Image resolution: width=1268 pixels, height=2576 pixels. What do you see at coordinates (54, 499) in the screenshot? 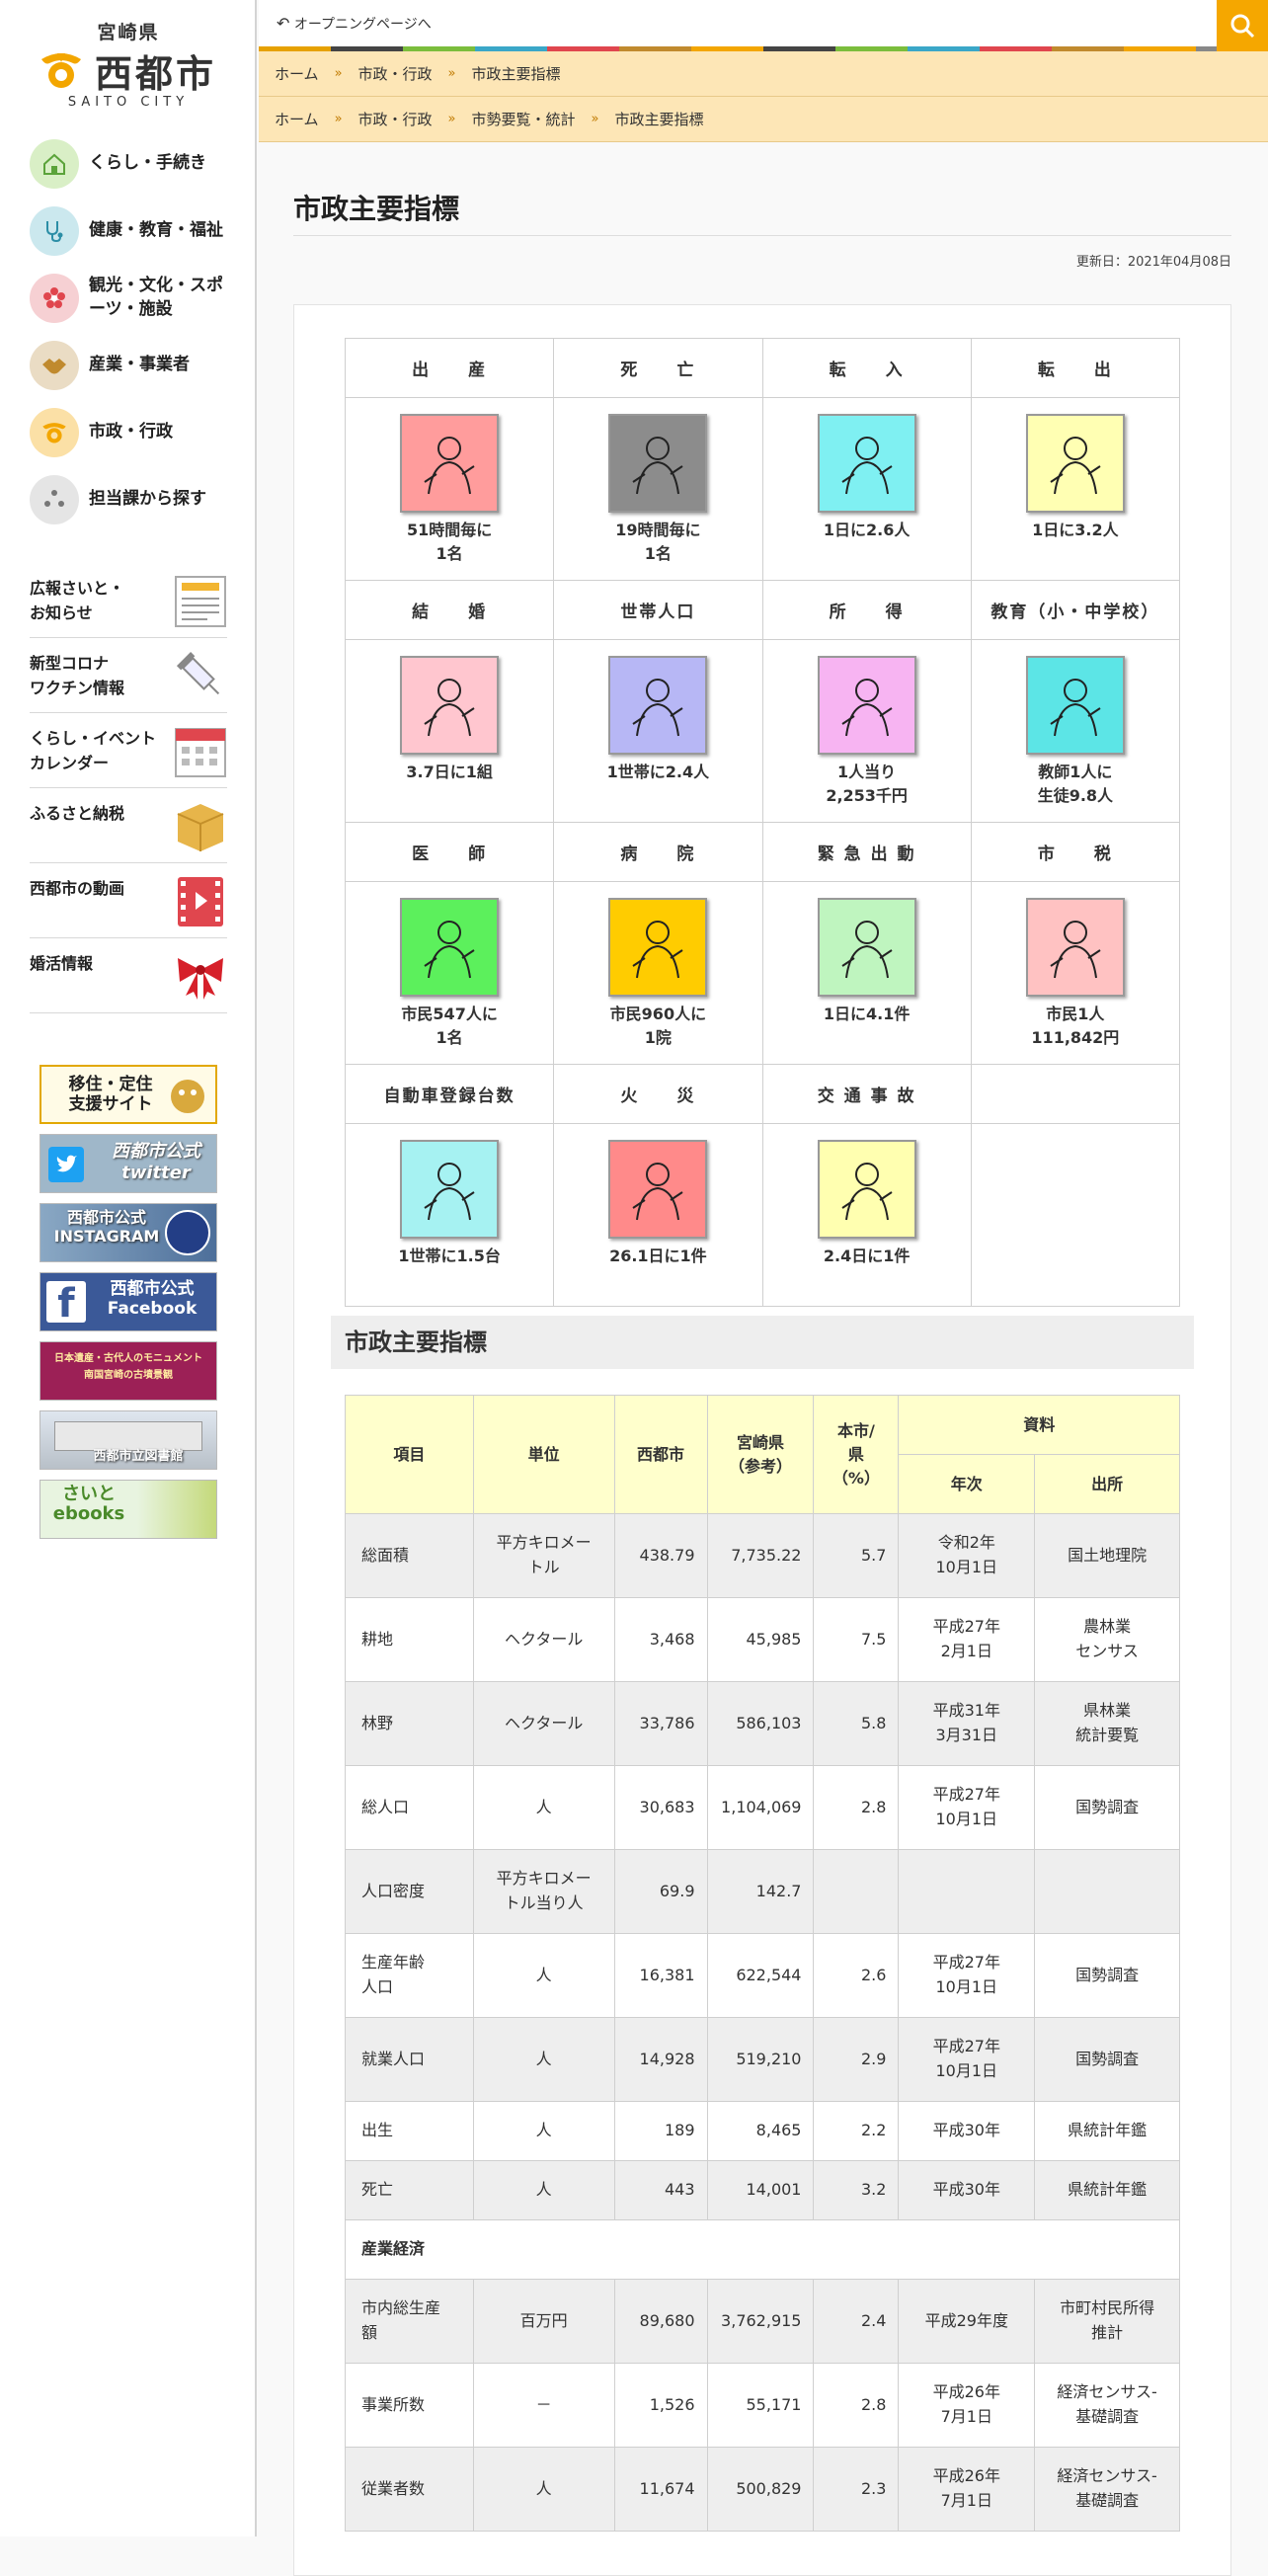
I see `people-icon` at bounding box center [54, 499].